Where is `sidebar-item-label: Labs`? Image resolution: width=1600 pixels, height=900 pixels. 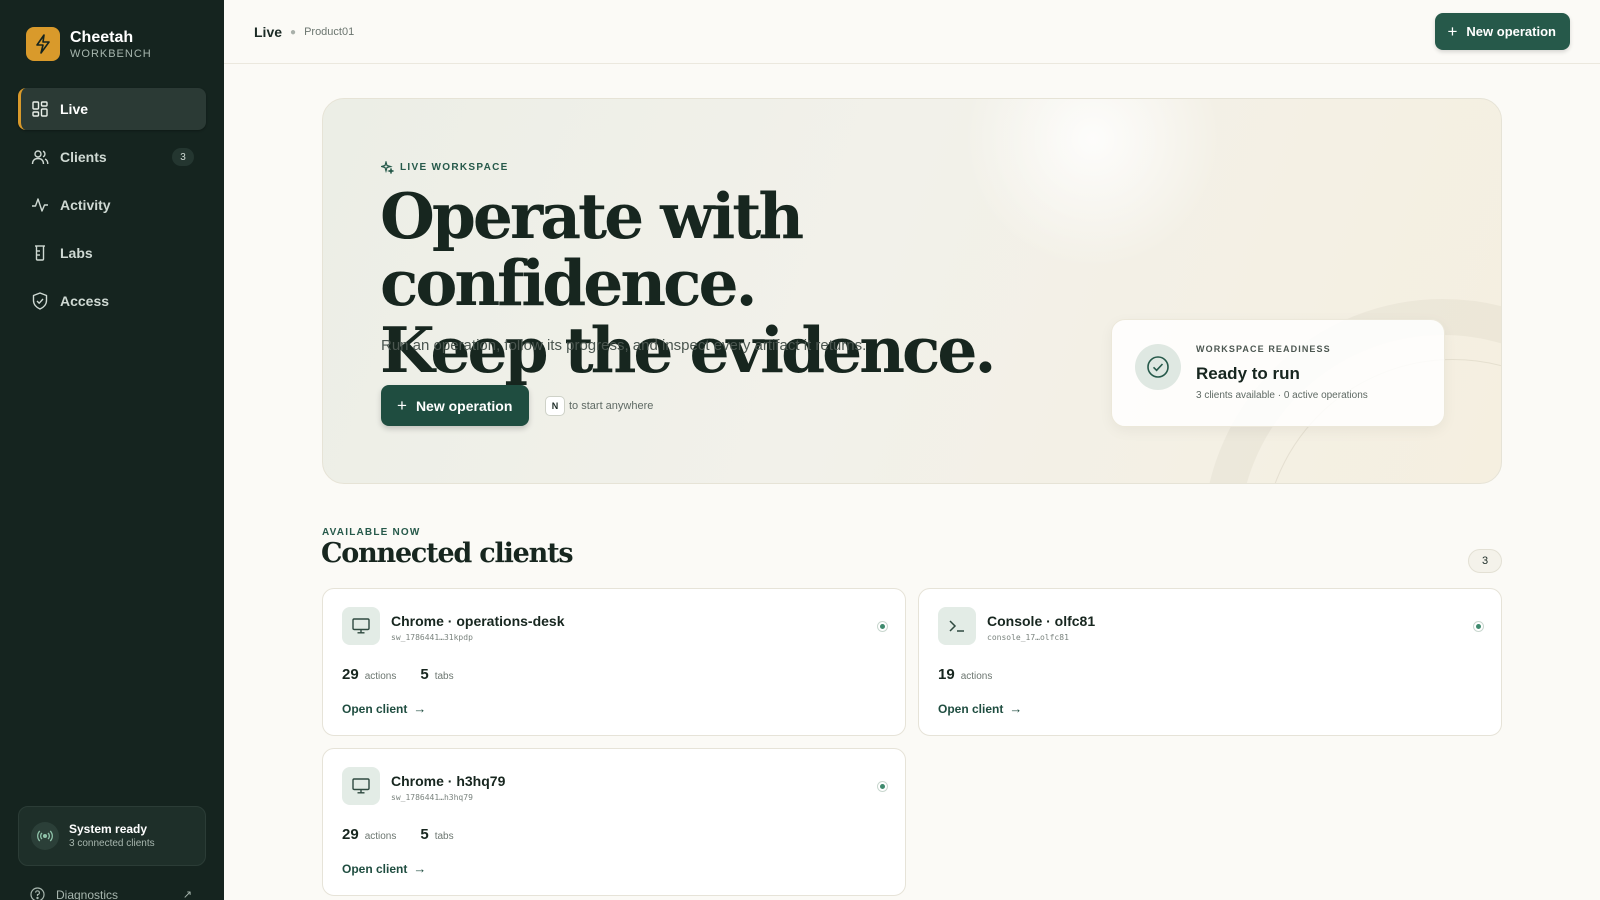
sidebar-item-label: Labs is located at coordinates (76, 253).